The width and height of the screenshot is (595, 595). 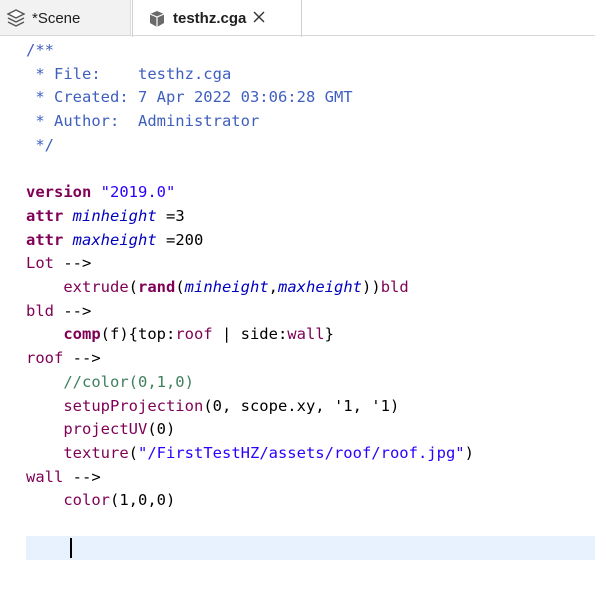 What do you see at coordinates (180, 239) in the screenshot?
I see `code-token: =200` at bounding box center [180, 239].